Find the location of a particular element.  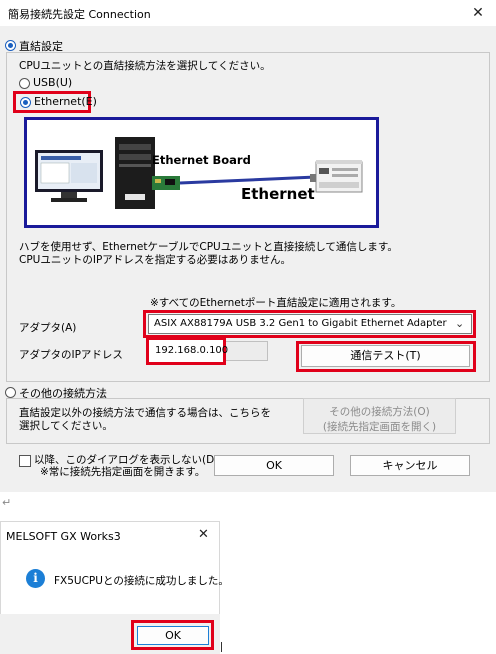

chevron-down-icon: ⌄ is located at coordinates (460, 323).